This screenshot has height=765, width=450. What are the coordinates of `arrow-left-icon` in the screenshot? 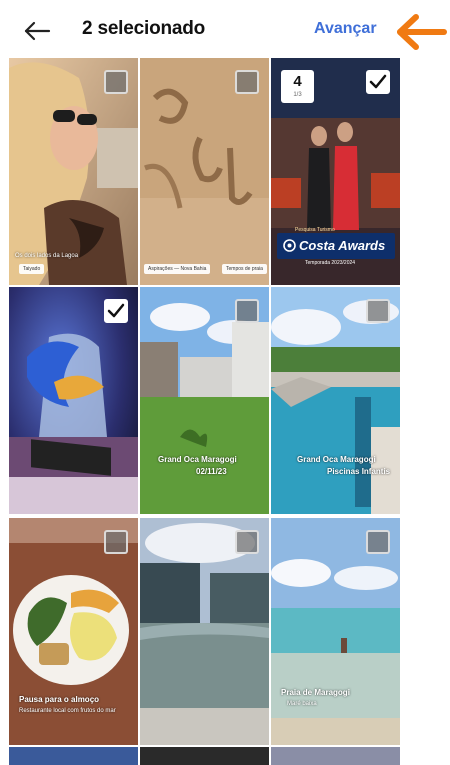 It's located at (37, 31).